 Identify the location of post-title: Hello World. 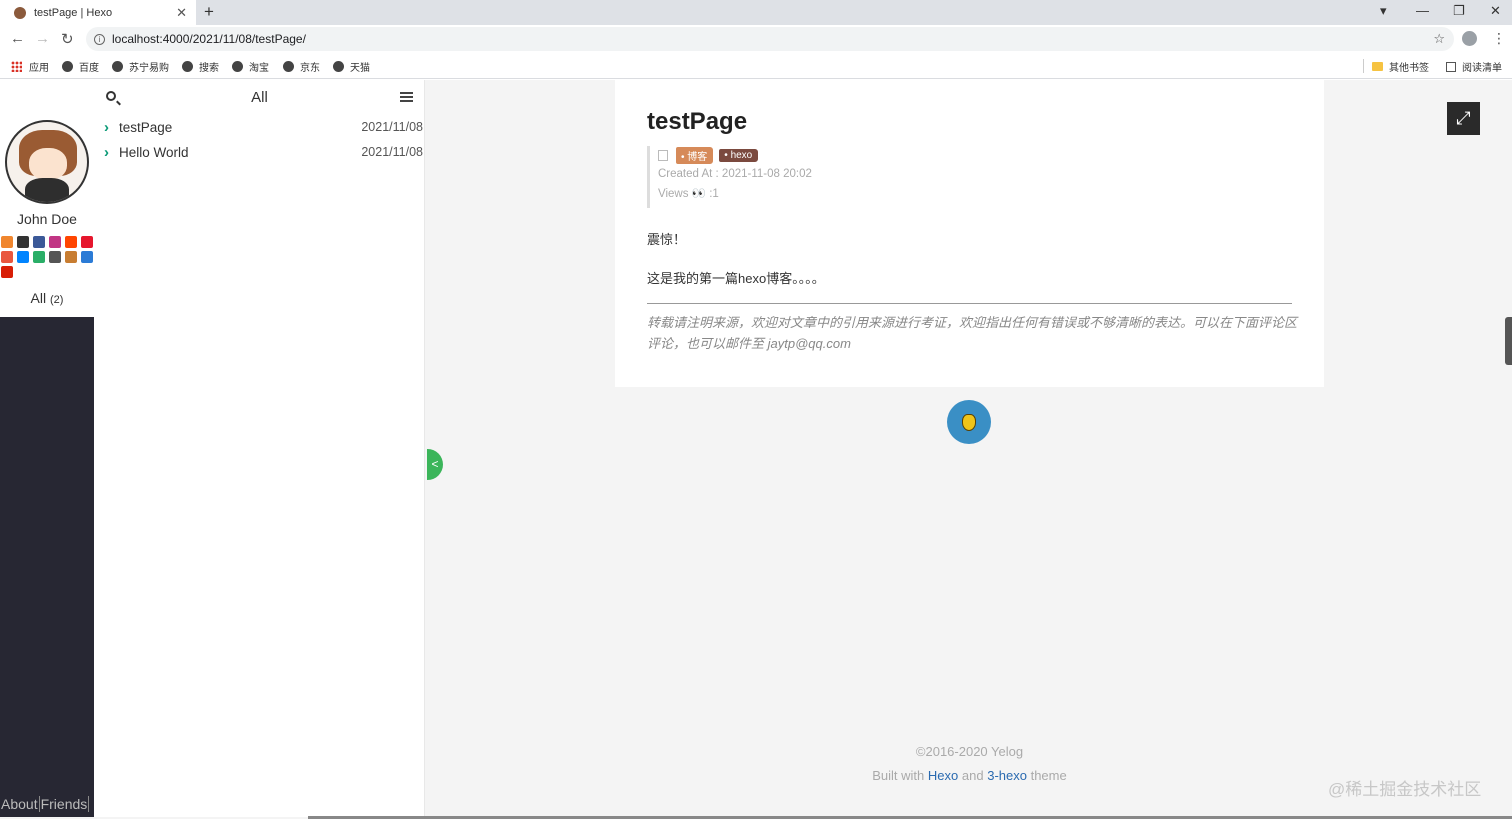
(154, 152).